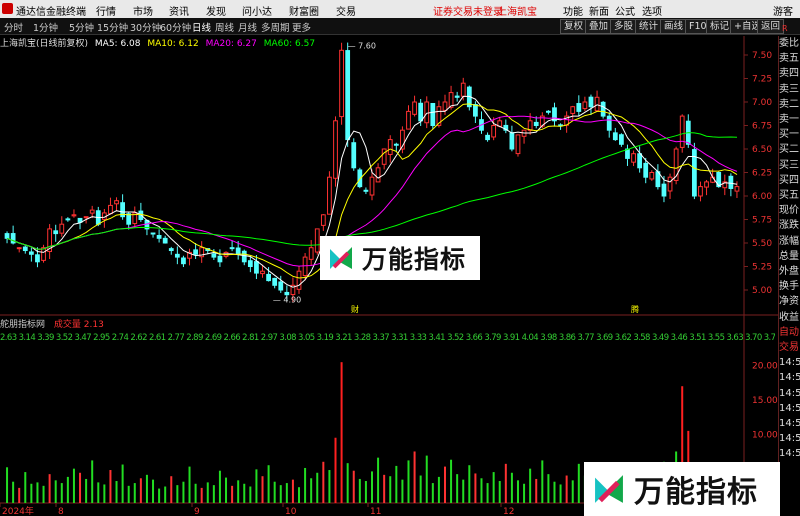  What do you see at coordinates (762, 56) in the screenshot?
I see `price-tick-label: 7.50` at bounding box center [762, 56].